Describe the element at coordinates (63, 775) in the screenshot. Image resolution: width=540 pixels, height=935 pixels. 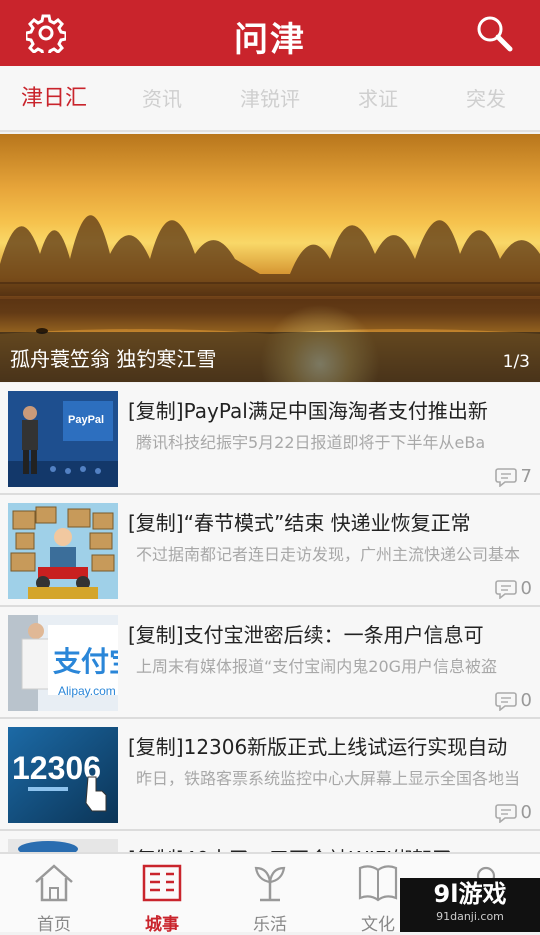
I see `news-thumbnail: 12306` at that location.